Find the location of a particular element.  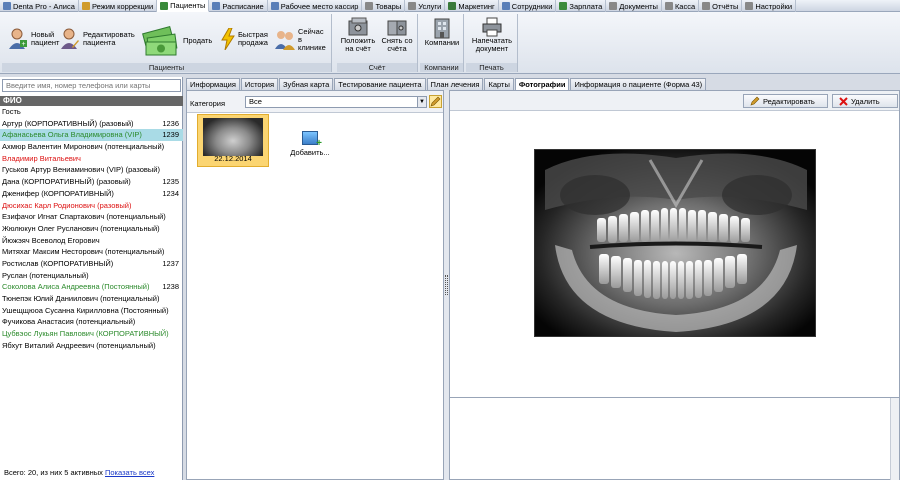

patient-card-number: 1235 is located at coordinates (170, 182).